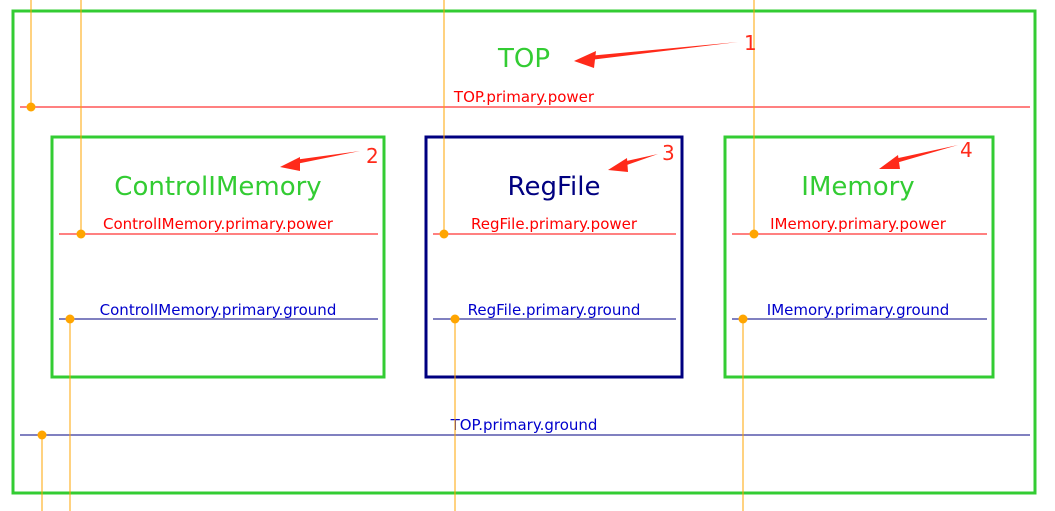 The image size is (1055, 511). Describe the element at coordinates (966, 150) in the screenshot. I see `annotation-number-4: 4` at that location.